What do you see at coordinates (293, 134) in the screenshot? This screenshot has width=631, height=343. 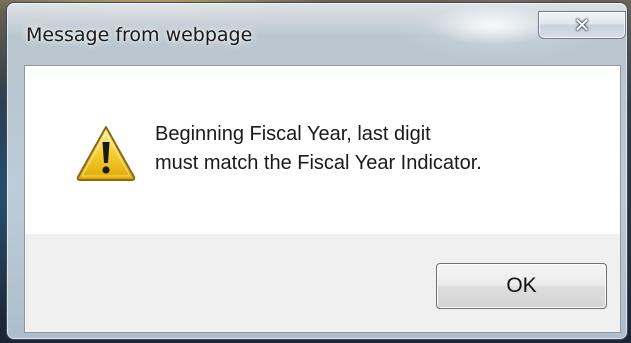 I see `message-line-1: Beginning Fiscal Year, last digit` at bounding box center [293, 134].